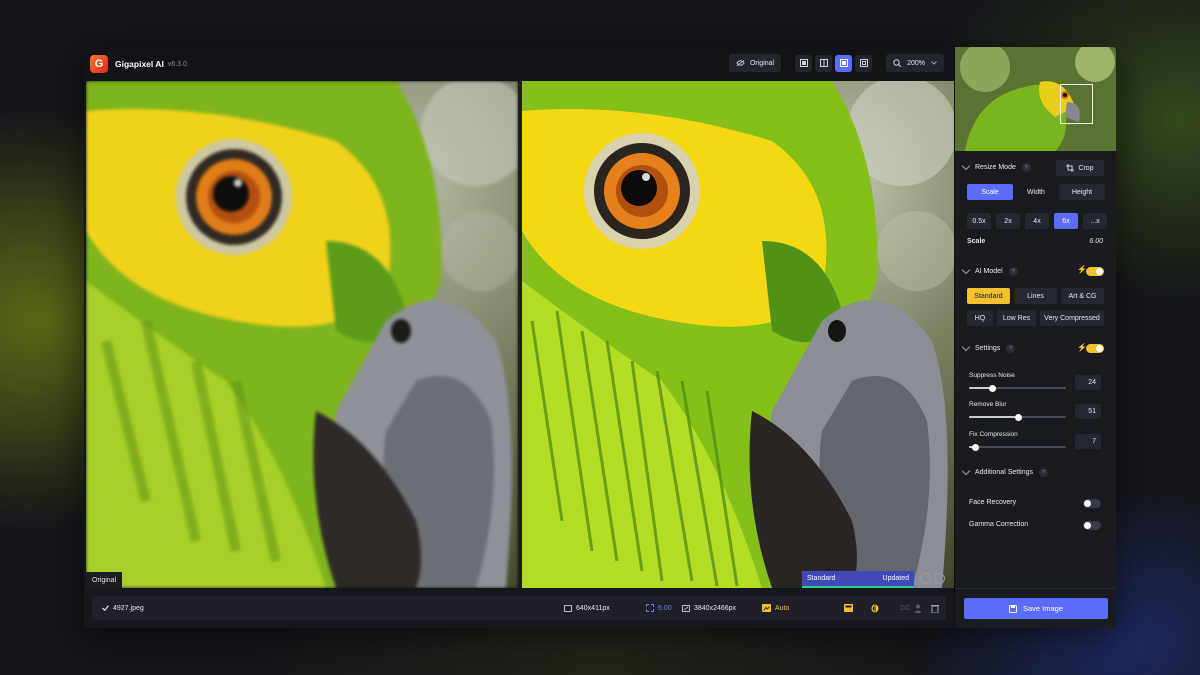 The height and width of the screenshot is (675, 1200). I want to click on status-state: Updated, so click(895, 578).